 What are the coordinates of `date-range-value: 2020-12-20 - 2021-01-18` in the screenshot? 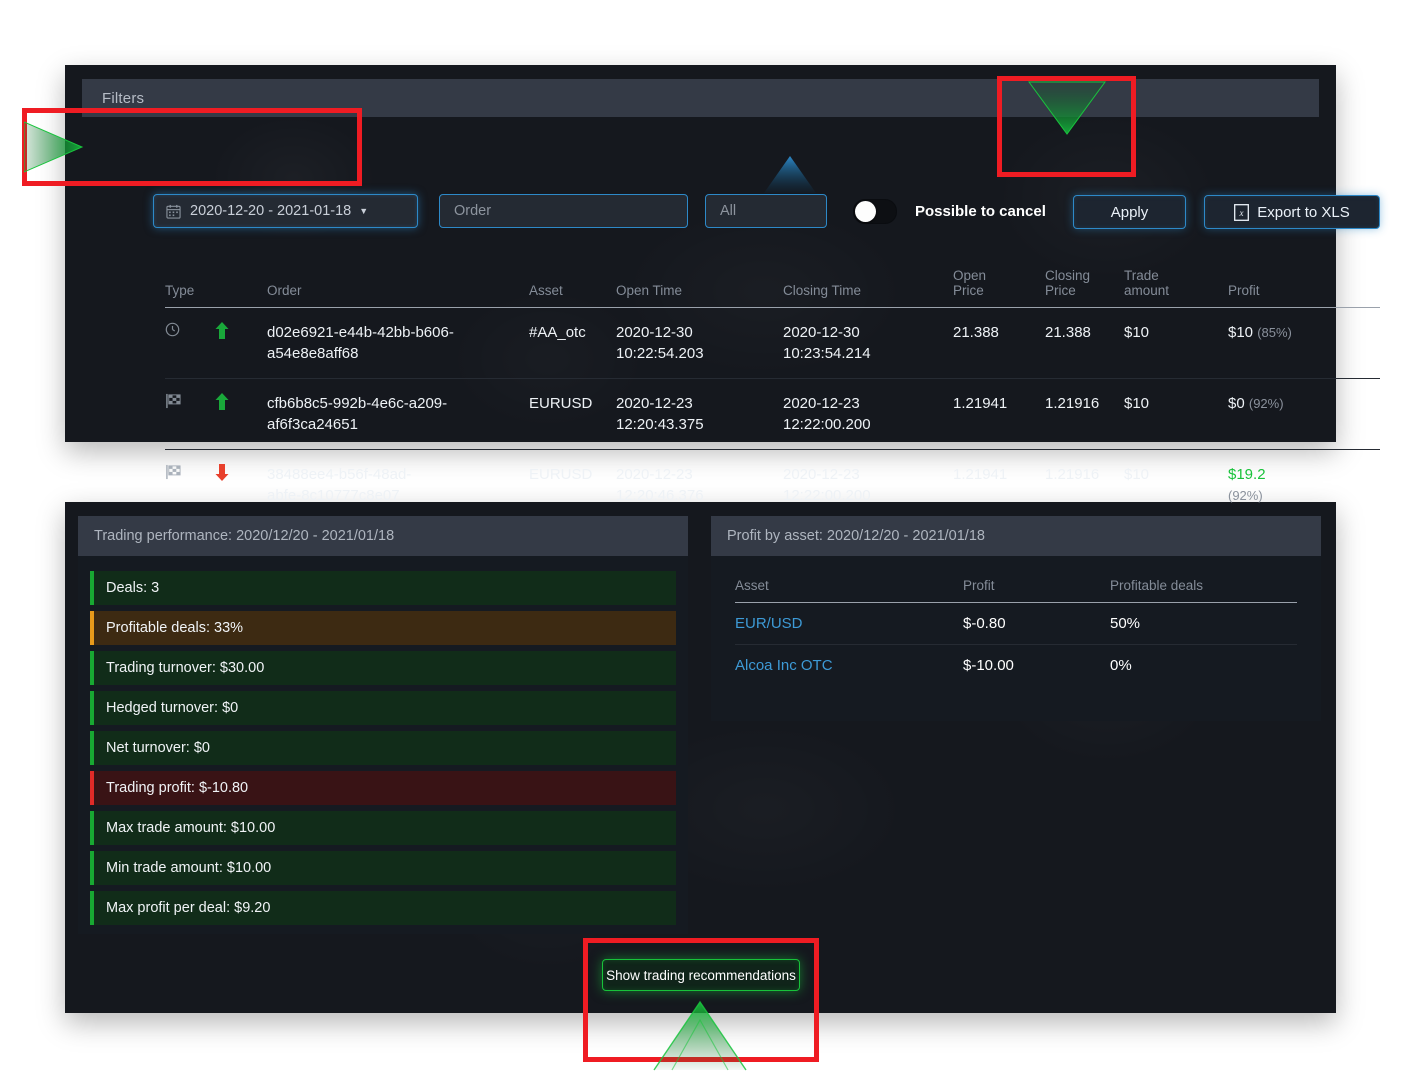 It's located at (271, 211).